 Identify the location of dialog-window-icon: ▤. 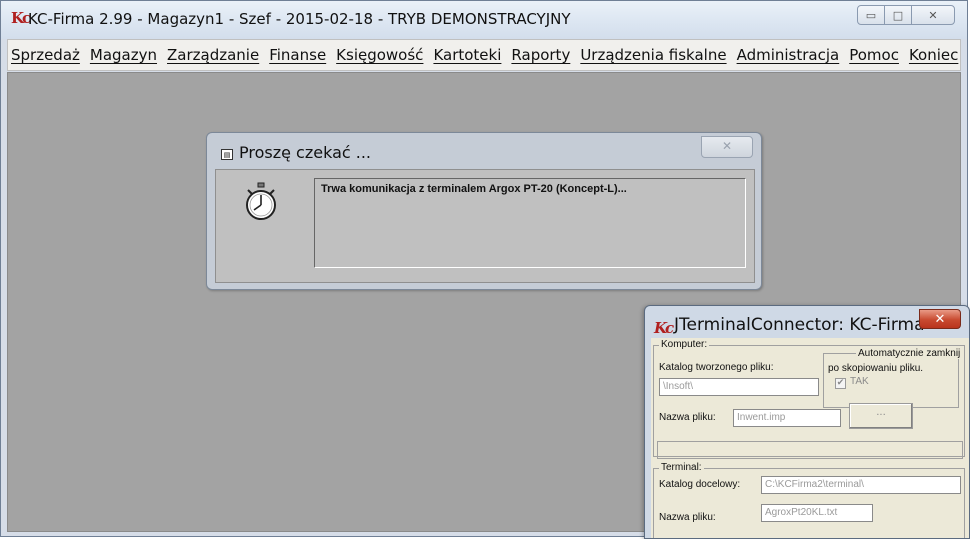
(227, 154).